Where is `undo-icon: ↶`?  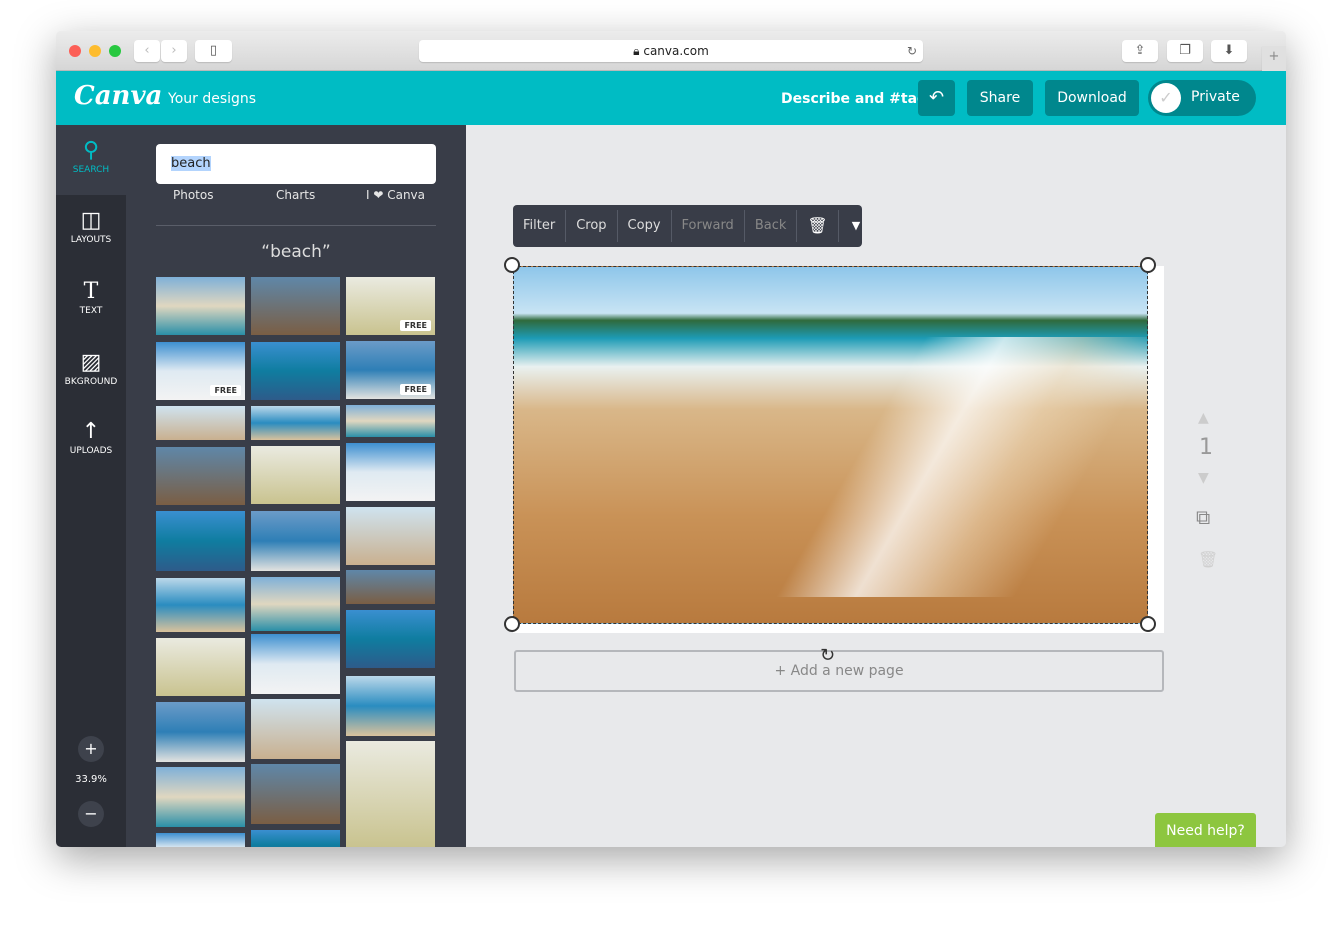
undo-icon: ↶ is located at coordinates (936, 97).